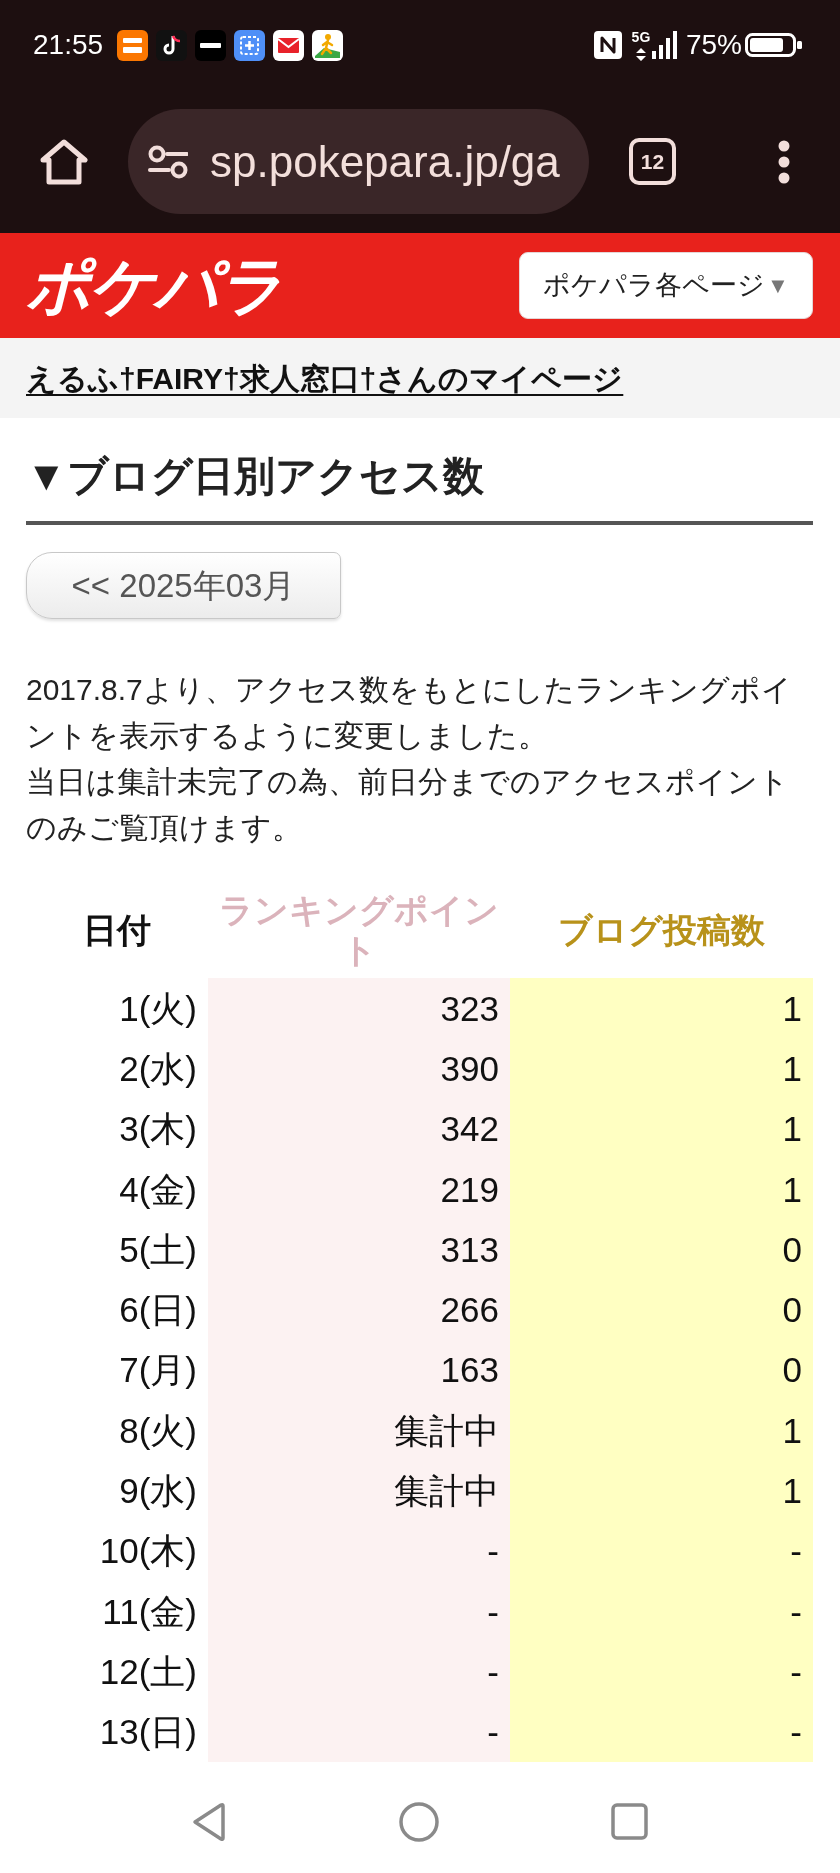  What do you see at coordinates (359, 1309) in the screenshot?
I see `table-cell: 266` at bounding box center [359, 1309].